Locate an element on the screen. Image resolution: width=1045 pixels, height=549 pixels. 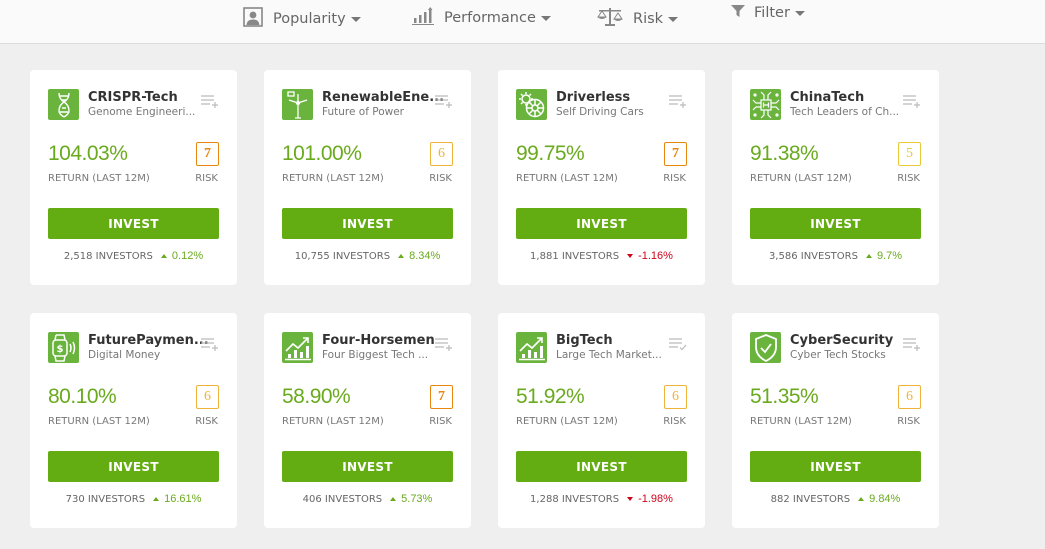
funnel-icon is located at coordinates (738, 13).